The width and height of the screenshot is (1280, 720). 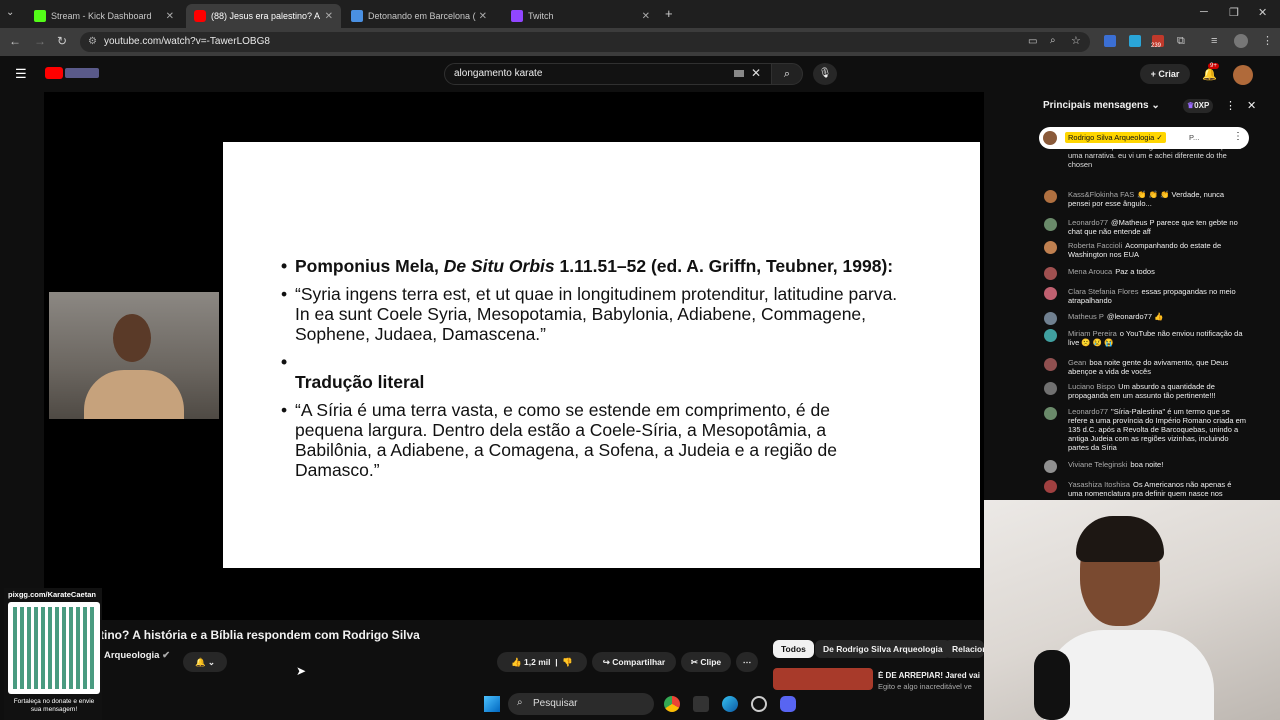 I want to click on tab-search-icon: ⌄, so click(x=10, y=12).